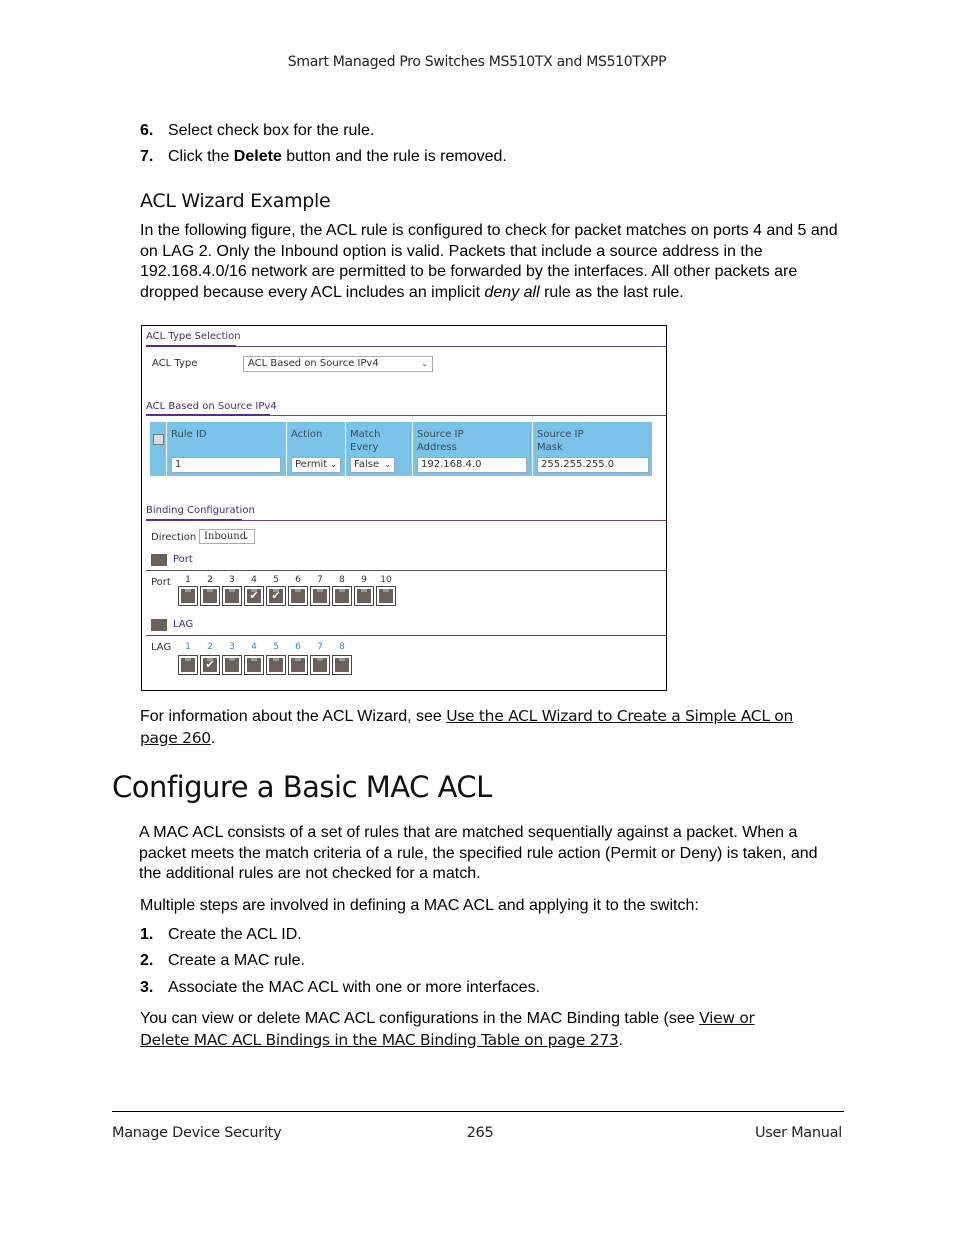 The height and width of the screenshot is (1235, 954). Describe the element at coordinates (232, 647) in the screenshot. I see `lag-number: 3` at that location.